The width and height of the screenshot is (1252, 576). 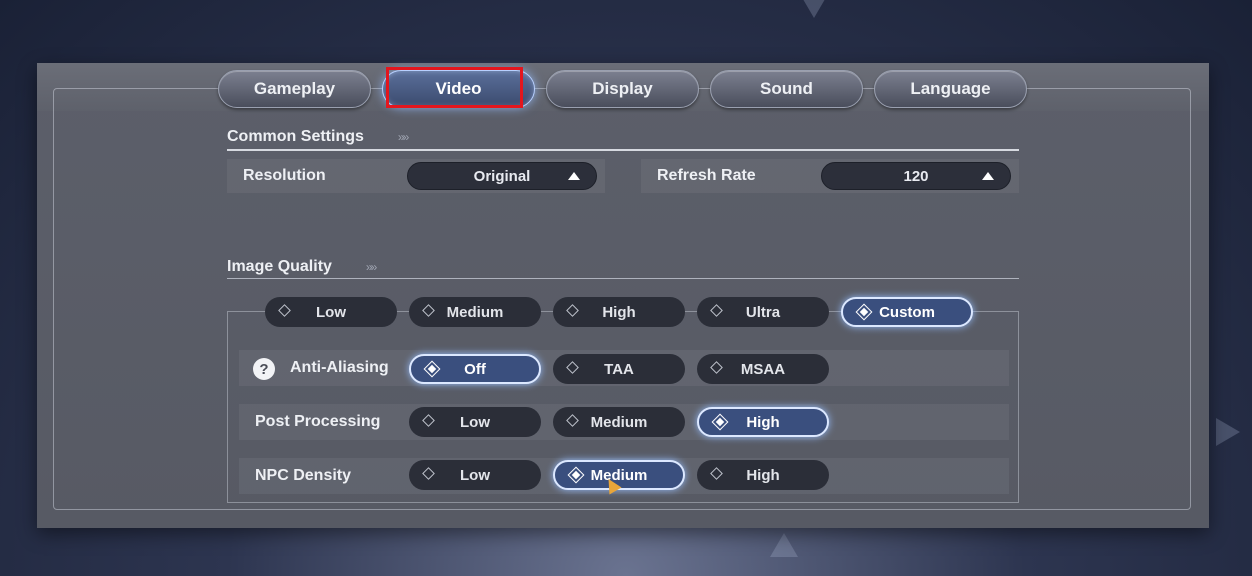 What do you see at coordinates (475, 312) in the screenshot?
I see `preset-medium: Medium` at bounding box center [475, 312].